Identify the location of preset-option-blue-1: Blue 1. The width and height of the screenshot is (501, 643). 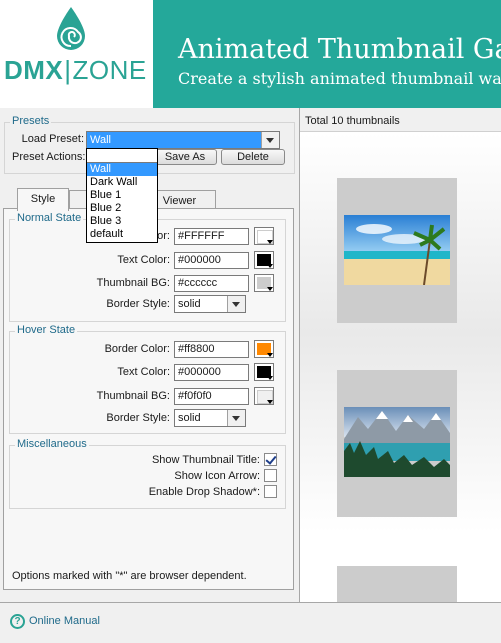
(122, 195).